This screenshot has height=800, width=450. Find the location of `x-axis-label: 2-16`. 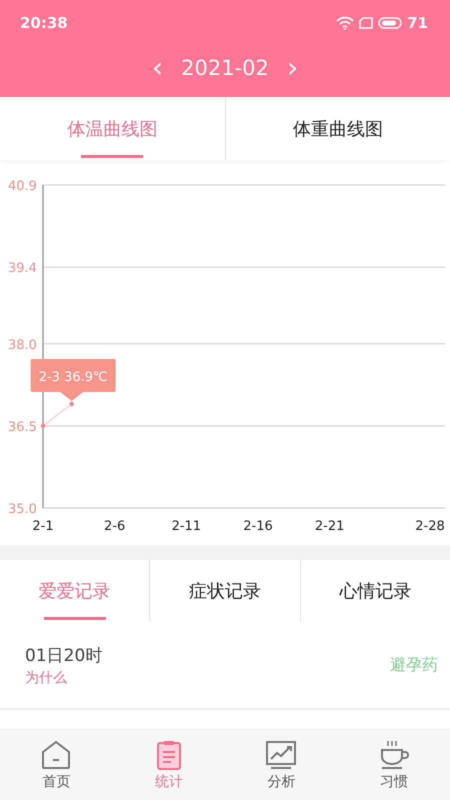

x-axis-label: 2-16 is located at coordinates (258, 526).